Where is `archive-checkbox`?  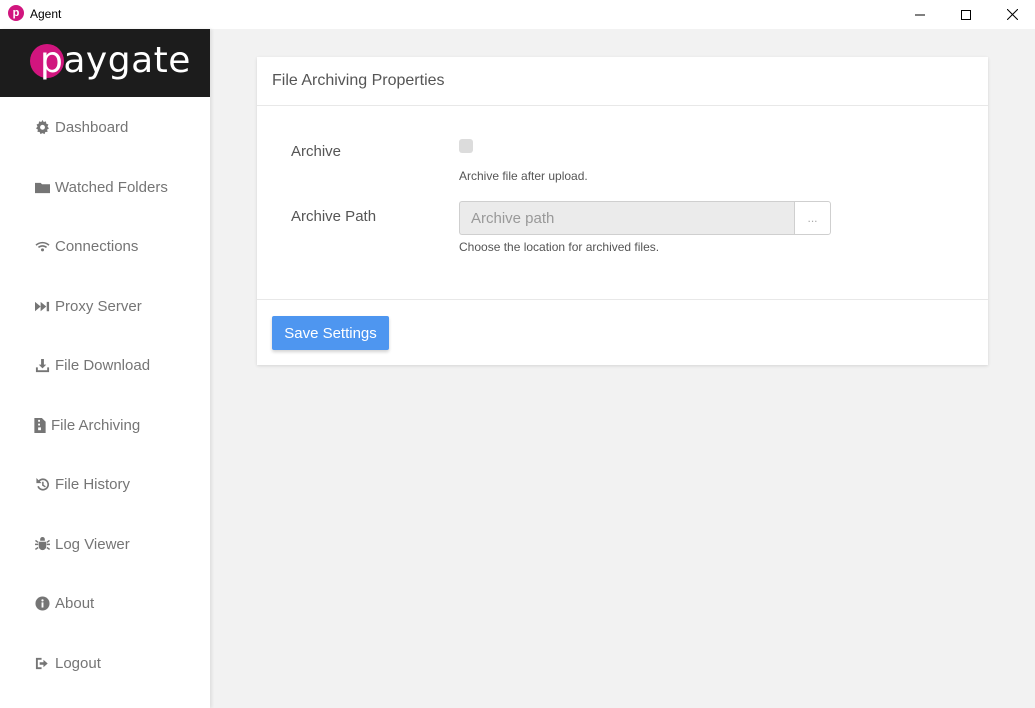 archive-checkbox is located at coordinates (466, 146).